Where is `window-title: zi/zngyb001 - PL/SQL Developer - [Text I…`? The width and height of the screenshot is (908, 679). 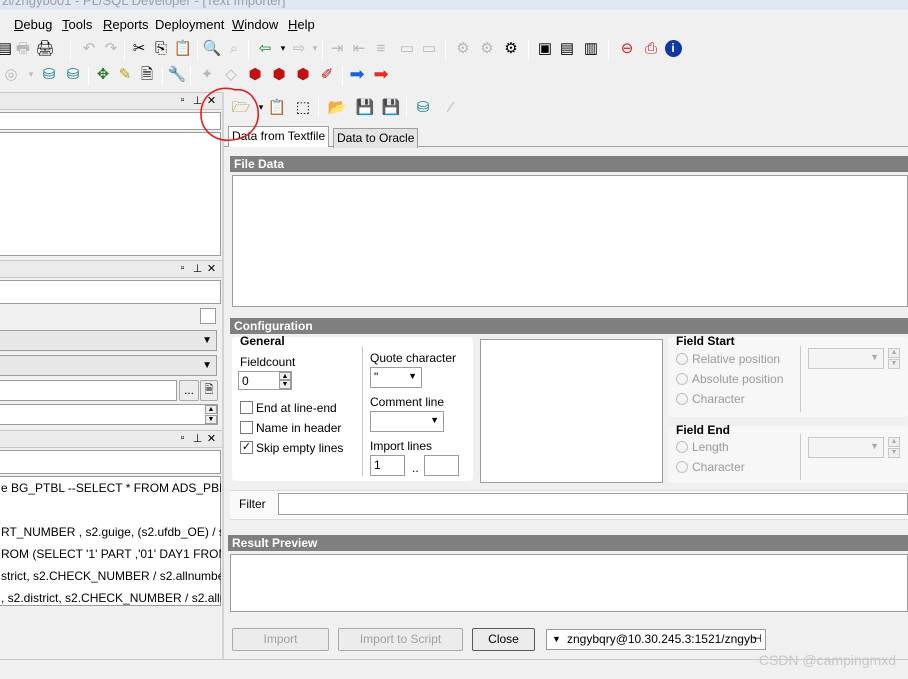 window-title: zi/zngyb001 - PL/SQL Developer - [Text I… is located at coordinates (454, 5).